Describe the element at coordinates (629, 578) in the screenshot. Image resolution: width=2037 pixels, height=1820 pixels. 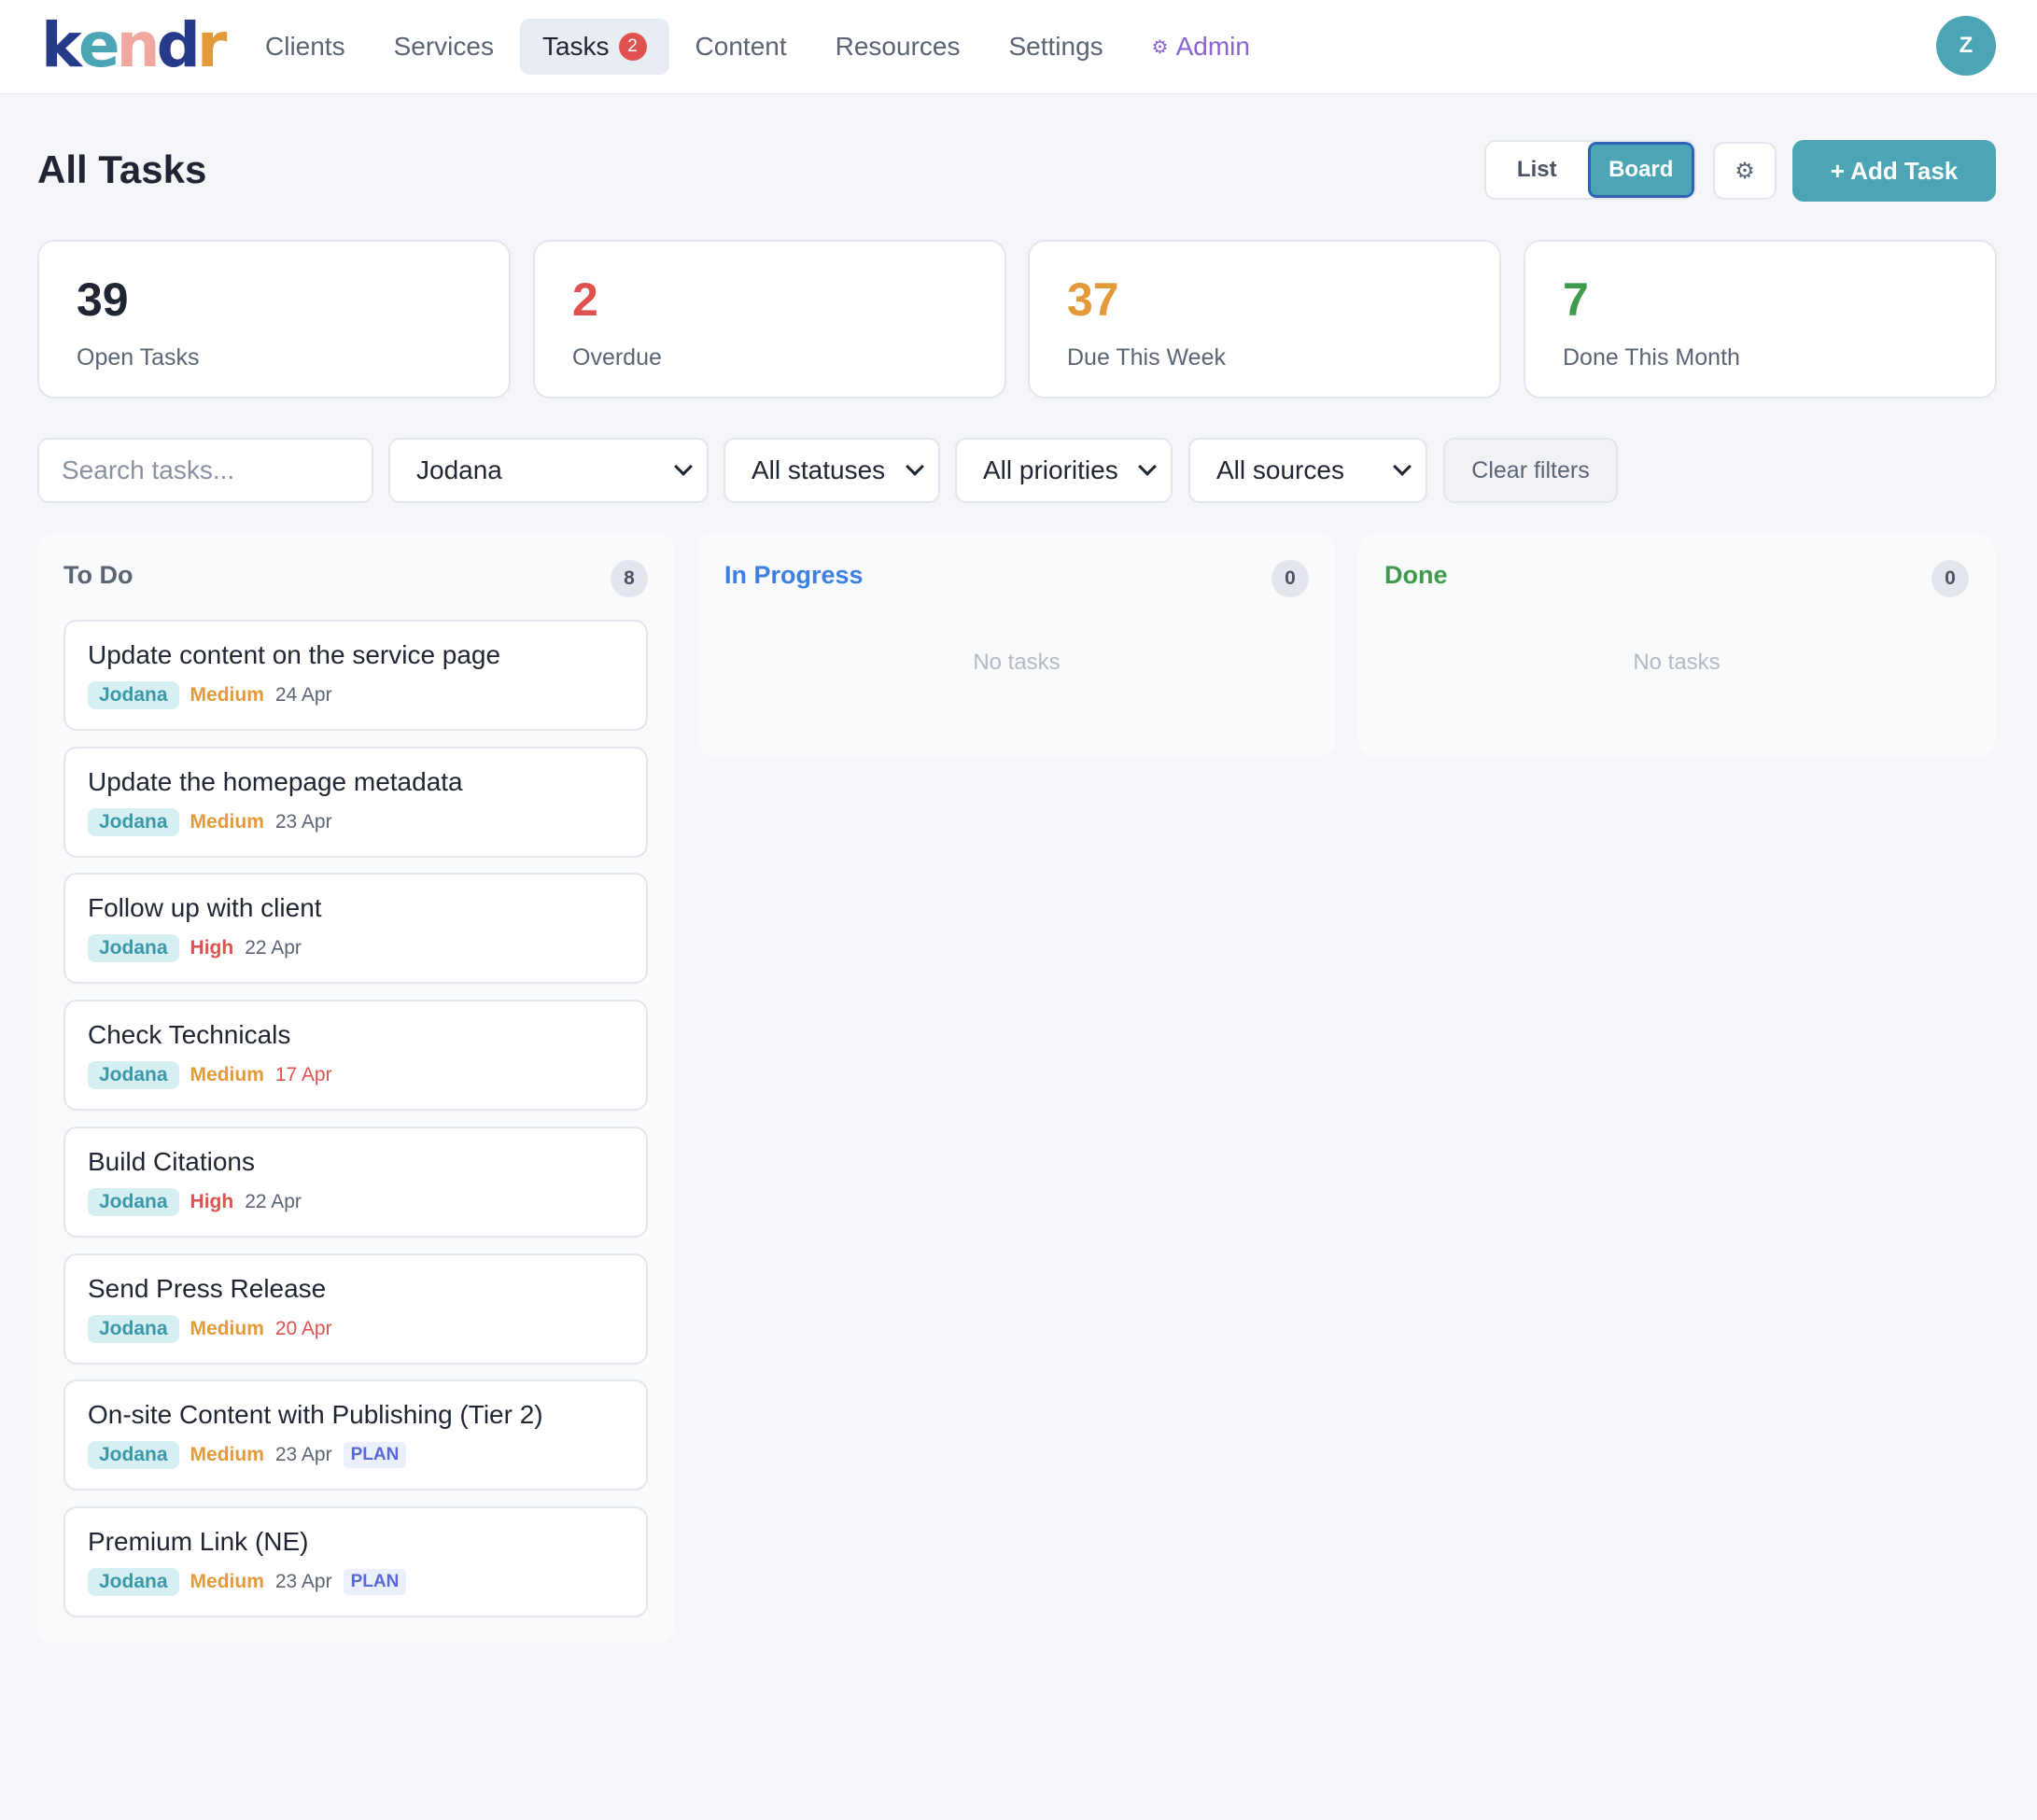
I see `column-count-badge: 8` at that location.